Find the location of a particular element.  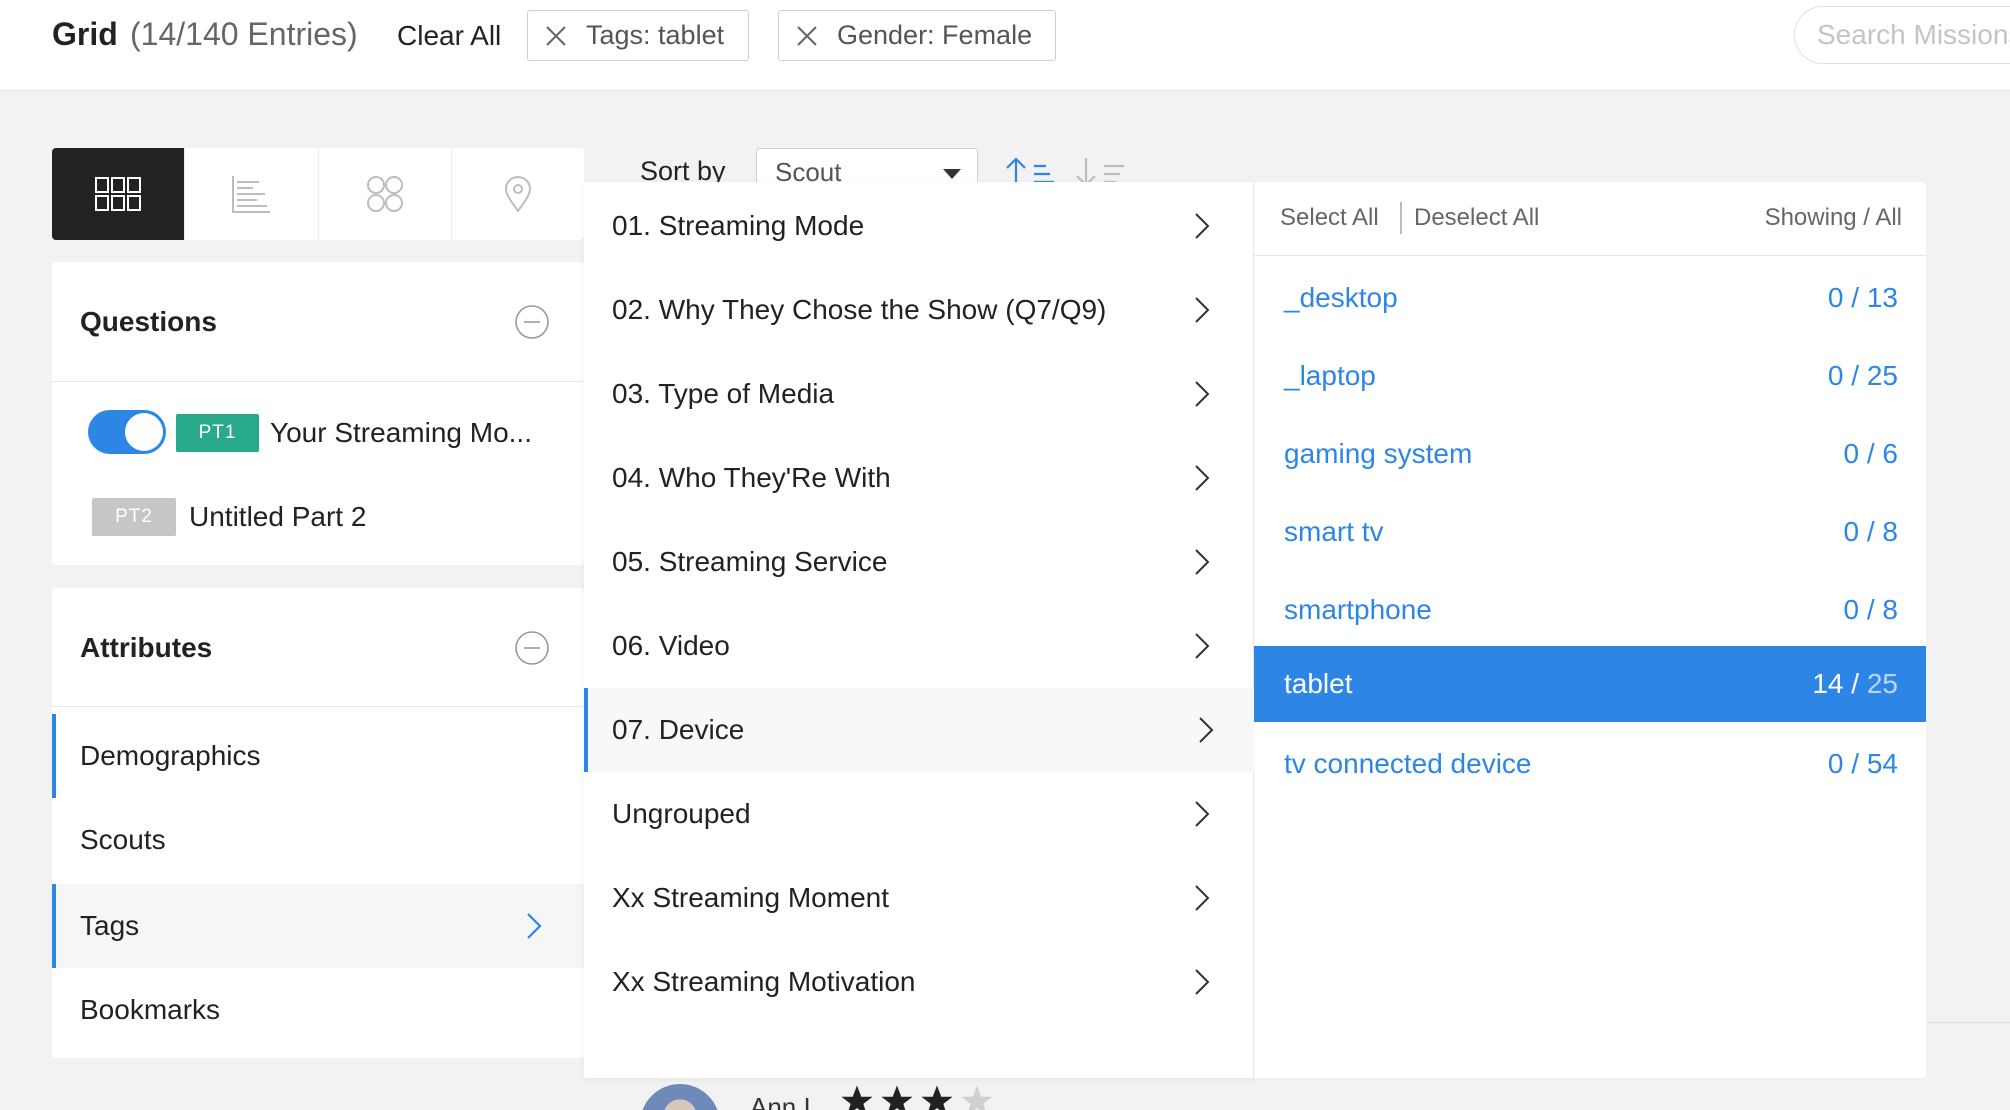

tag-group-label: 02. Why They Chose the Show (Q7/Q9) is located at coordinates (859, 309).